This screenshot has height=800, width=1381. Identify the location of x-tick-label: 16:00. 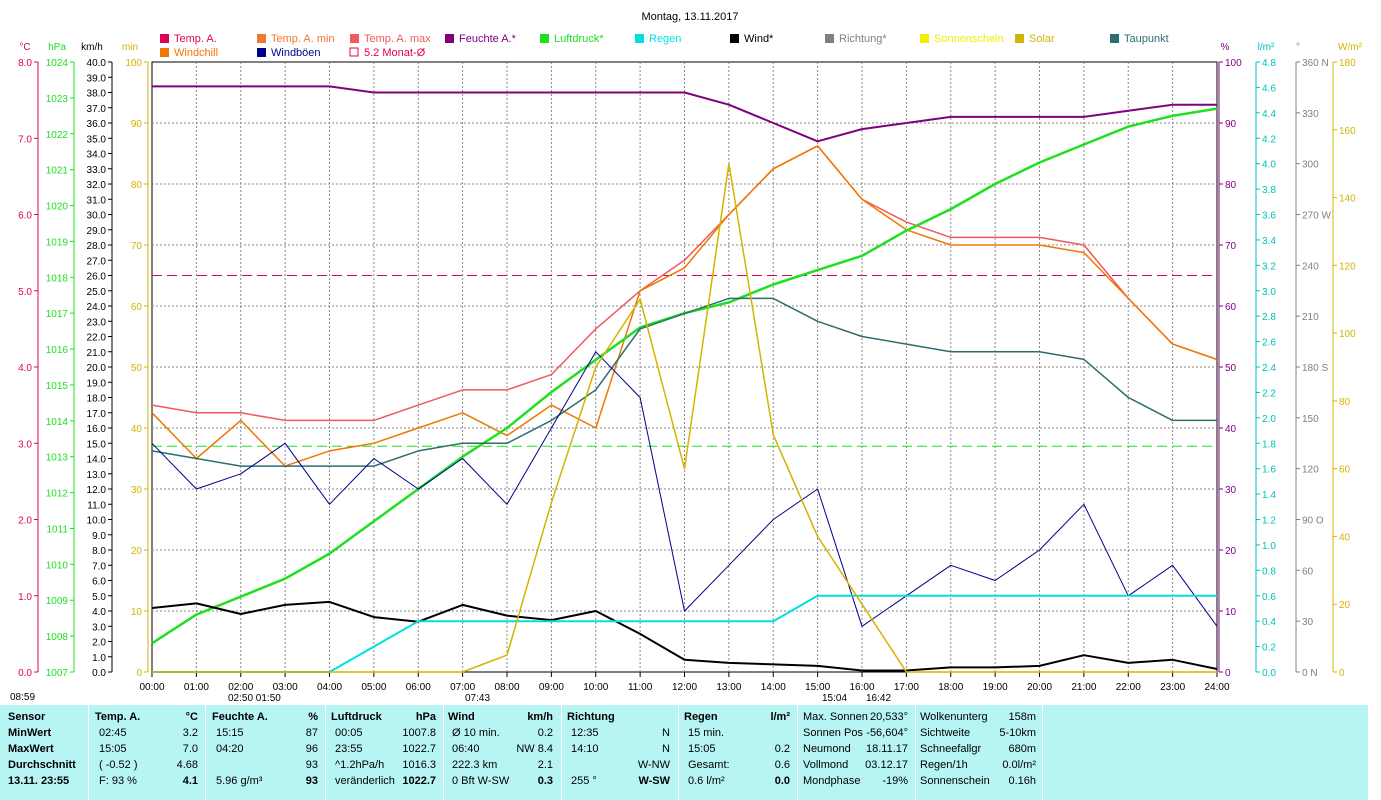
(861, 687).